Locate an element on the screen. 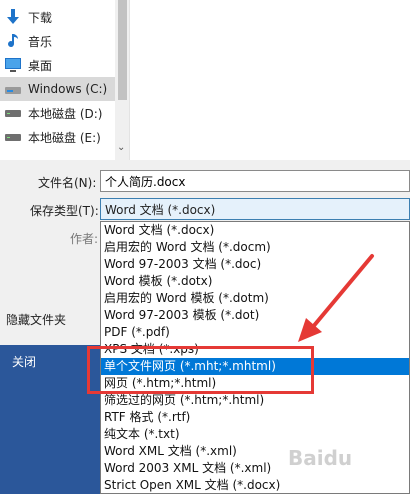 This screenshot has height=494, width=410. desktop-icon is located at coordinates (13, 65).